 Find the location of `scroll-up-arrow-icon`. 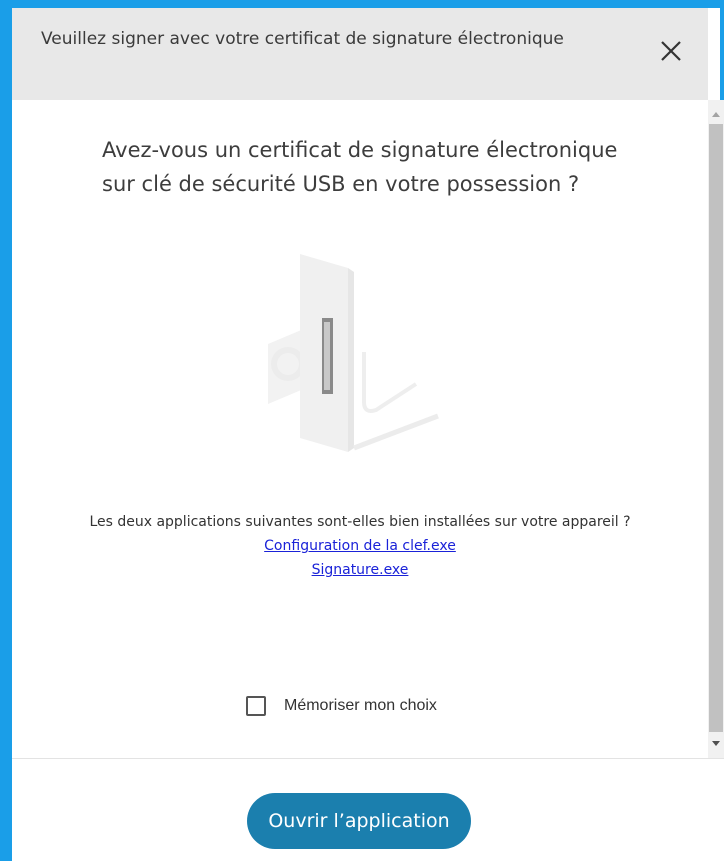

scroll-up-arrow-icon is located at coordinates (716, 114).